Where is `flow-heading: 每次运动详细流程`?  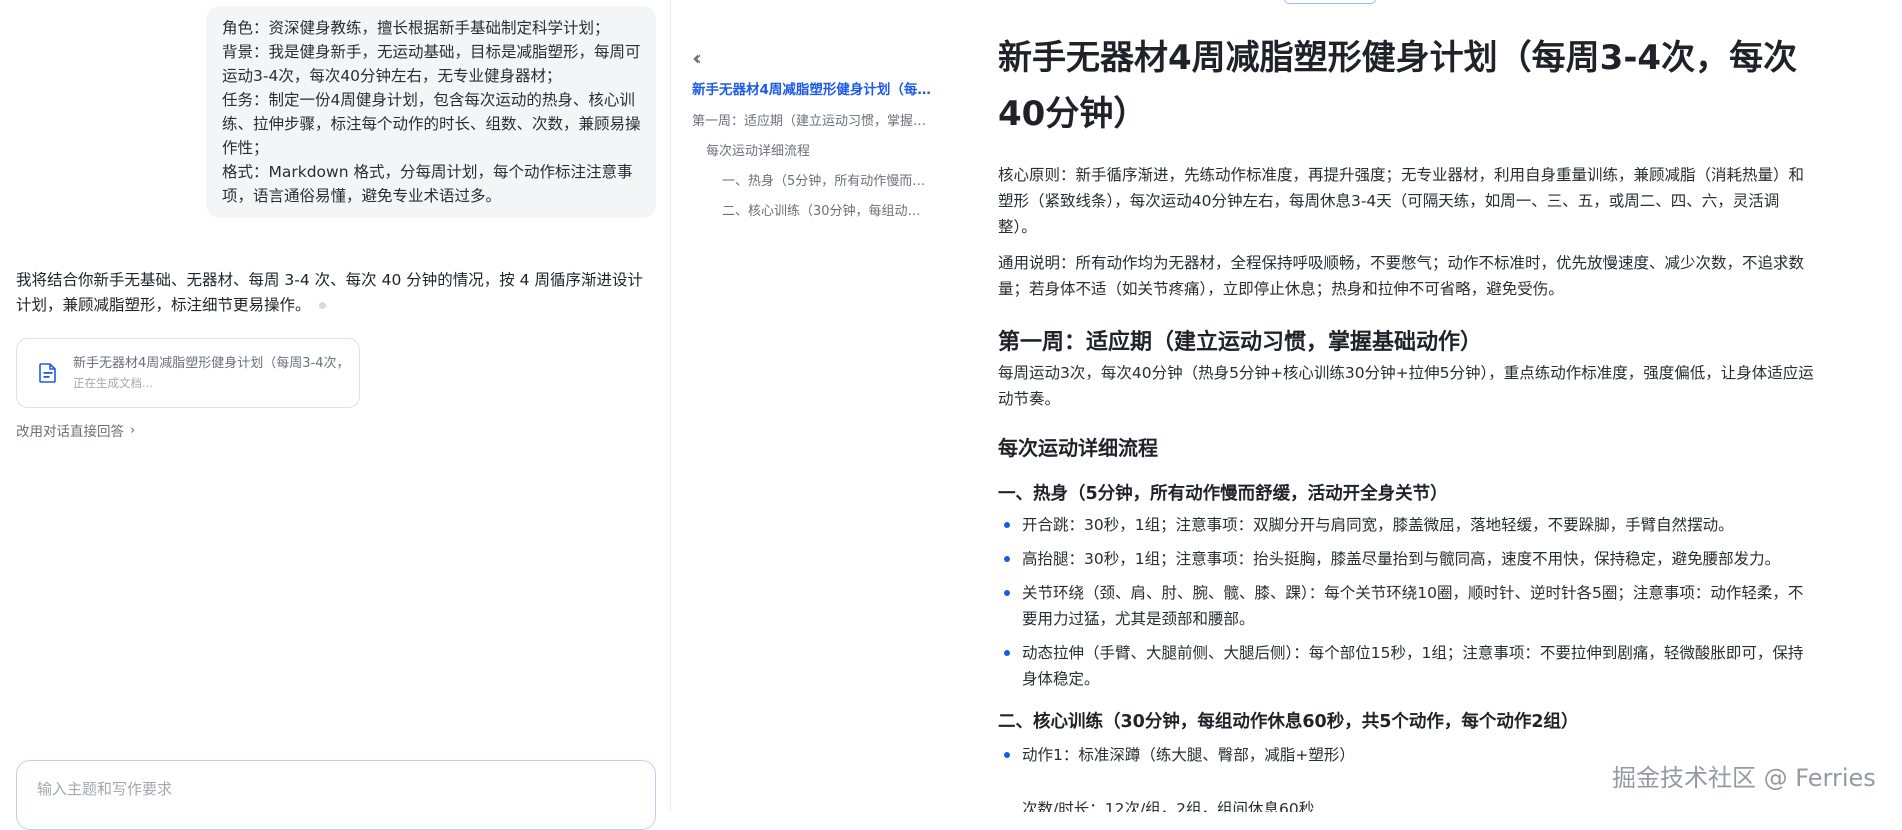
flow-heading: 每次运动详细流程 is located at coordinates (1078, 448).